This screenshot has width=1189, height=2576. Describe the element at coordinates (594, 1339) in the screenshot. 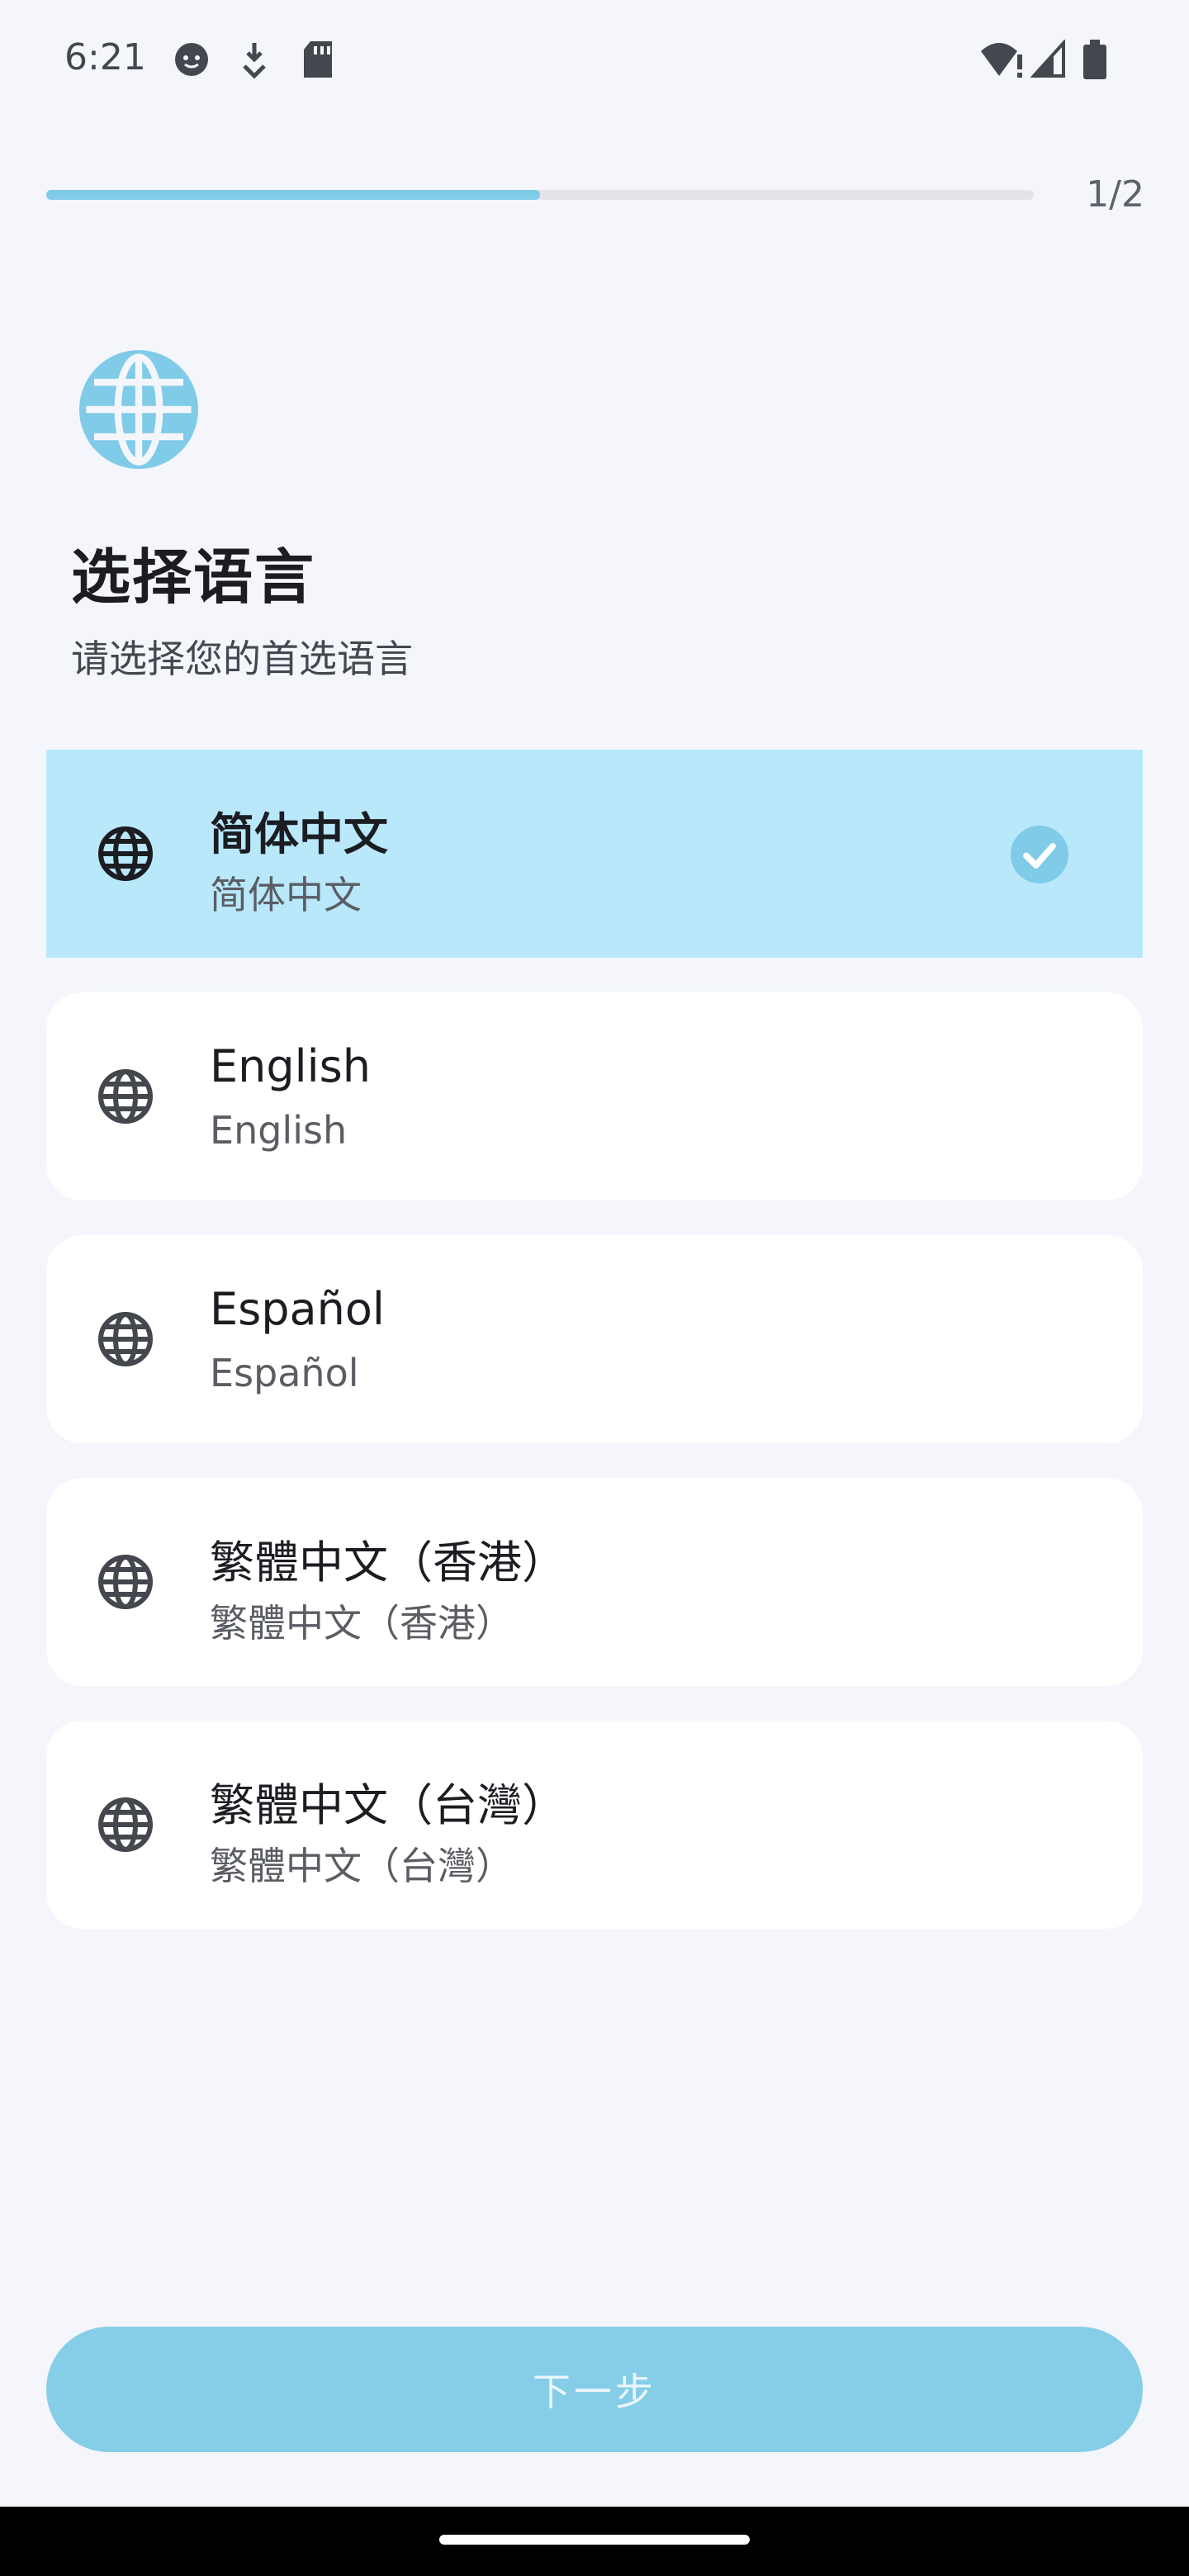

I see `language-option-spanish: Español Español` at that location.